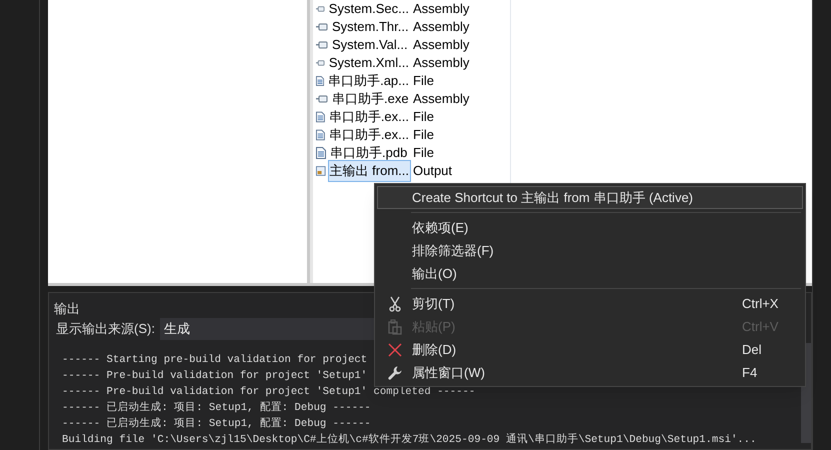 This screenshot has height=450, width=831. What do you see at coordinates (67, 308) in the screenshot?
I see `panel-title: 输出` at bounding box center [67, 308].